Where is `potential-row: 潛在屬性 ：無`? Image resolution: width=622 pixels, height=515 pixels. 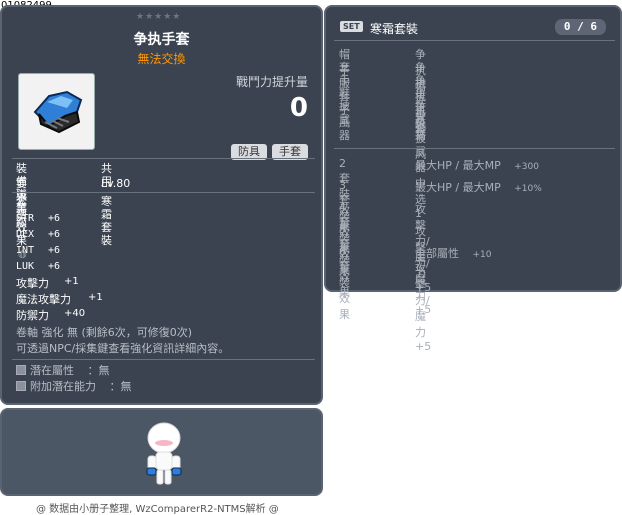 potential-row: 潛在屬性 ：無 is located at coordinates (63, 370).